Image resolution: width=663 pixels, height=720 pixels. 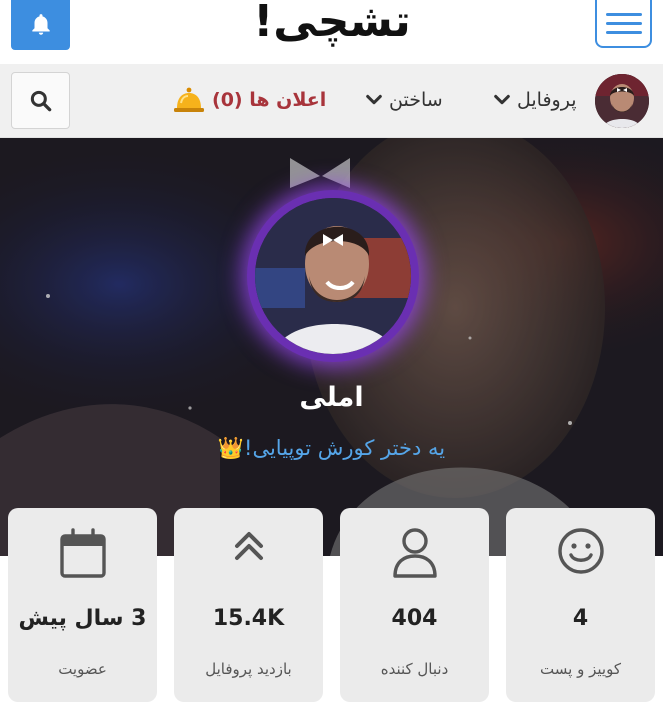 What do you see at coordinates (82, 618) in the screenshot?
I see `stat-value: 3 سال پیش` at bounding box center [82, 618].